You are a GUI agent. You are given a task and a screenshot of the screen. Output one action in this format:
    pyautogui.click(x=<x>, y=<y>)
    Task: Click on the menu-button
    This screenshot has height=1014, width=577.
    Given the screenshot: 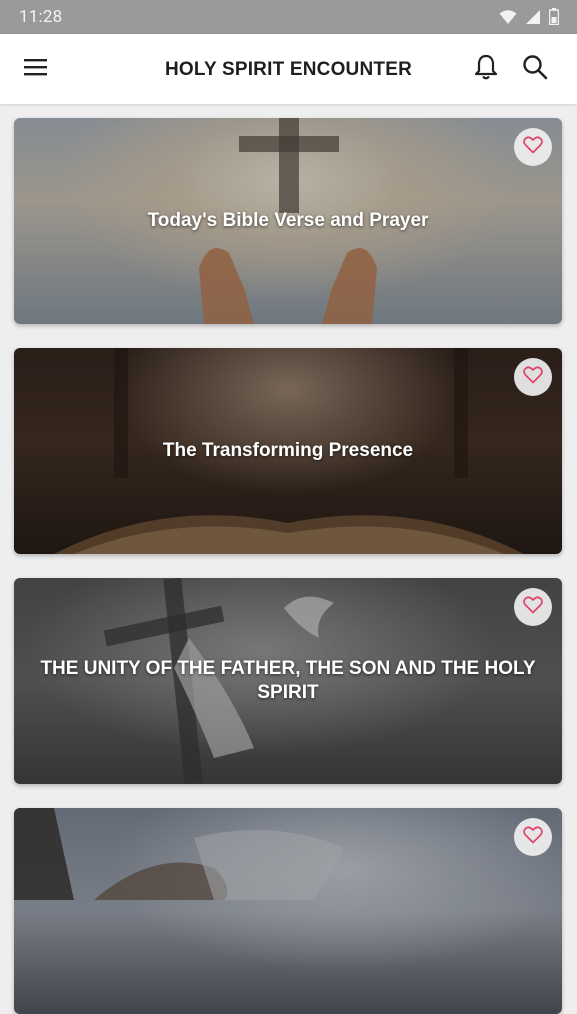 What is the action you would take?
    pyautogui.click(x=36, y=69)
    